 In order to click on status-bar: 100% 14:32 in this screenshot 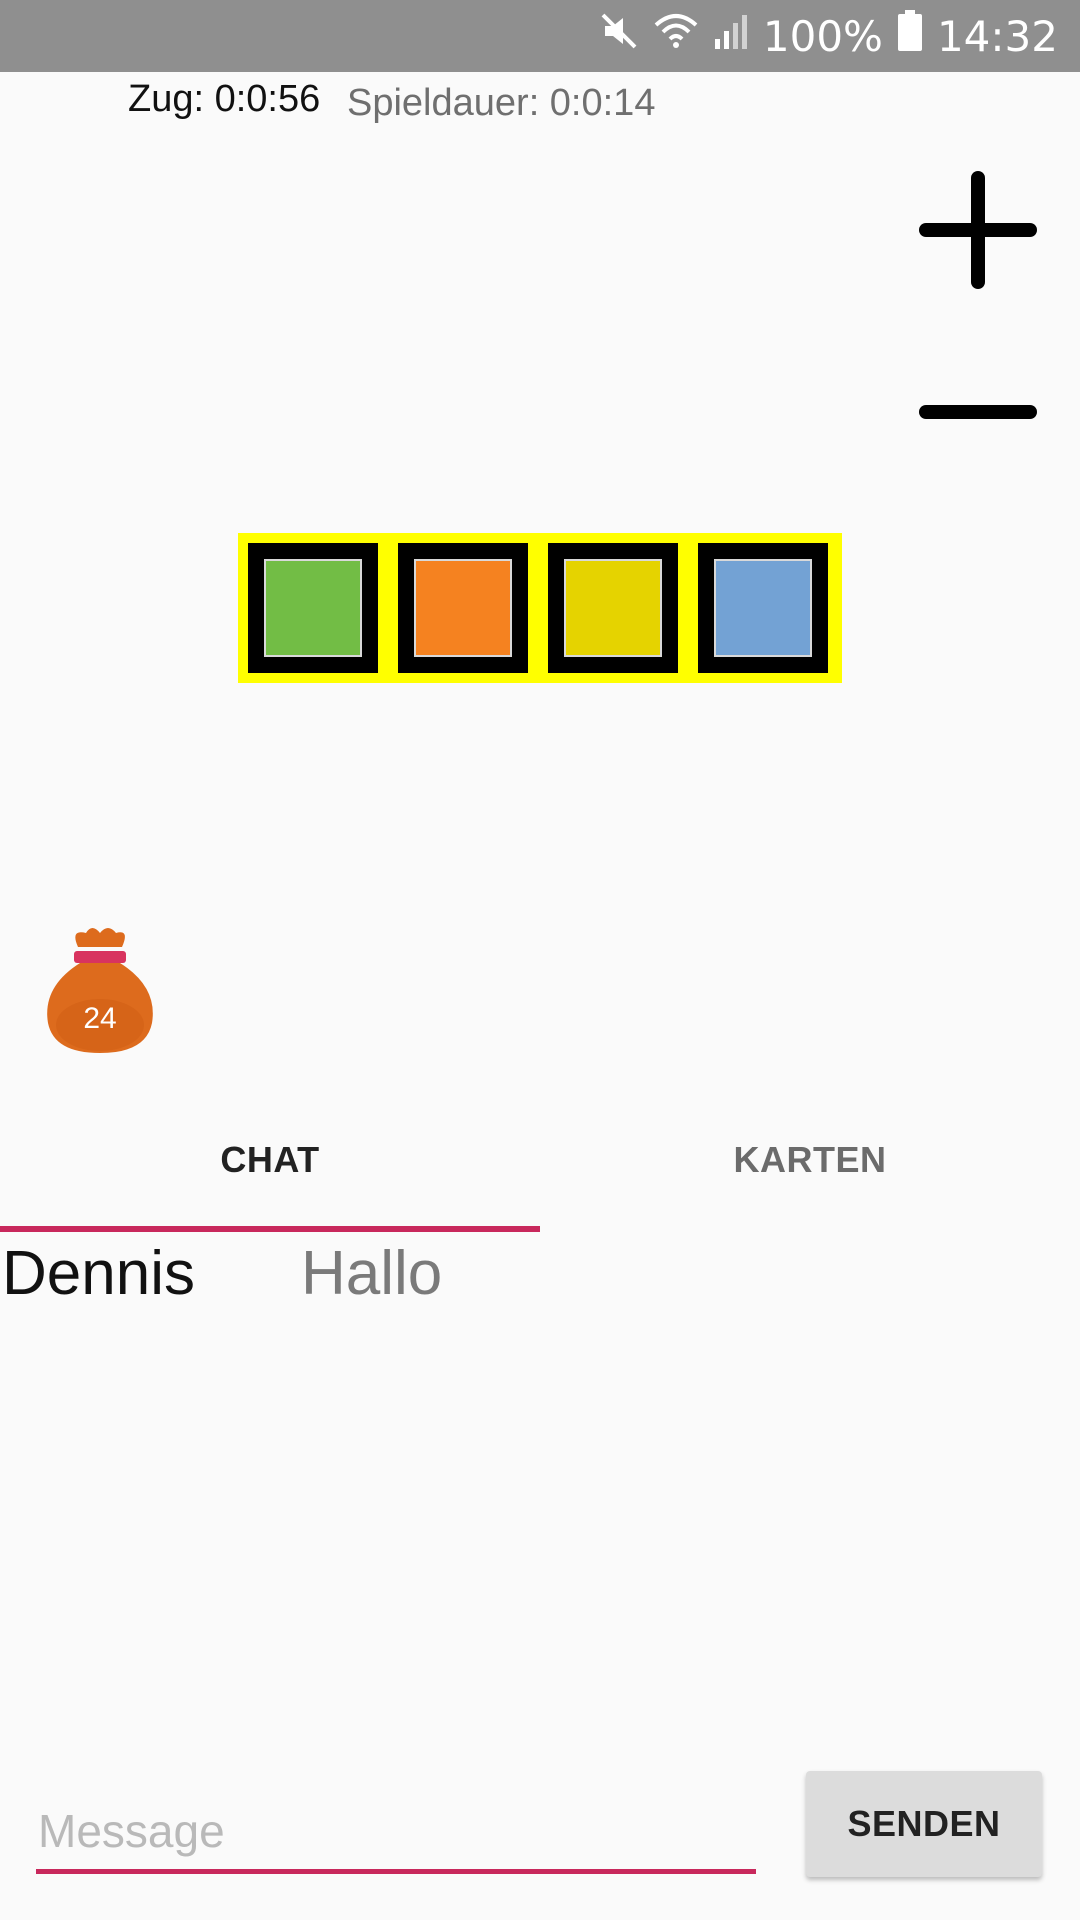, I will do `click(540, 36)`.